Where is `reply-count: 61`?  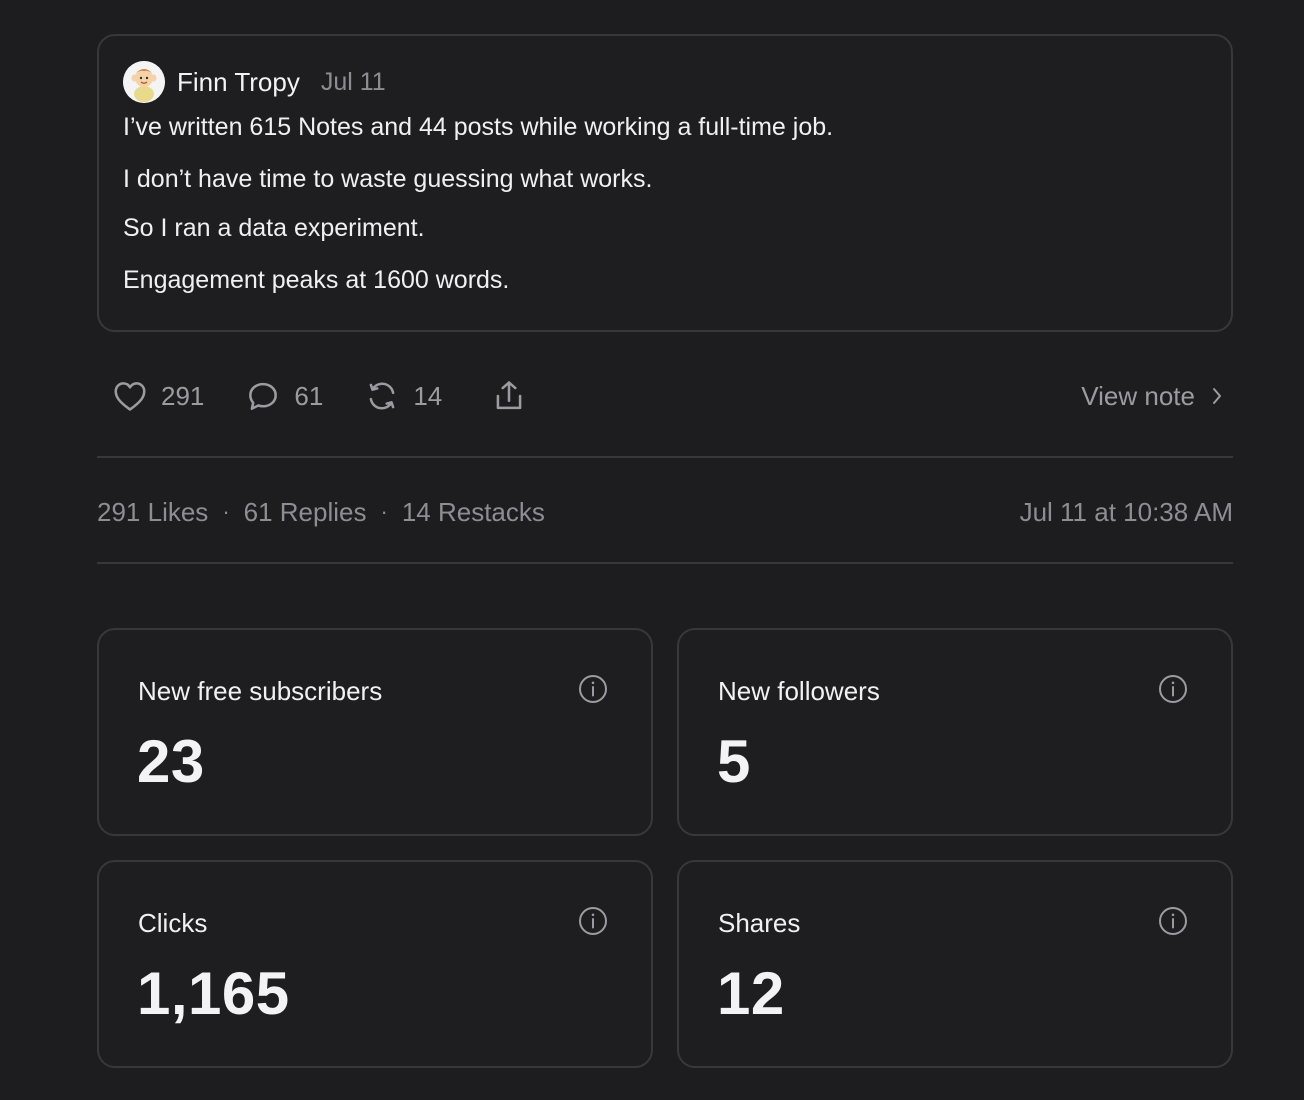 reply-count: 61 is located at coordinates (309, 395).